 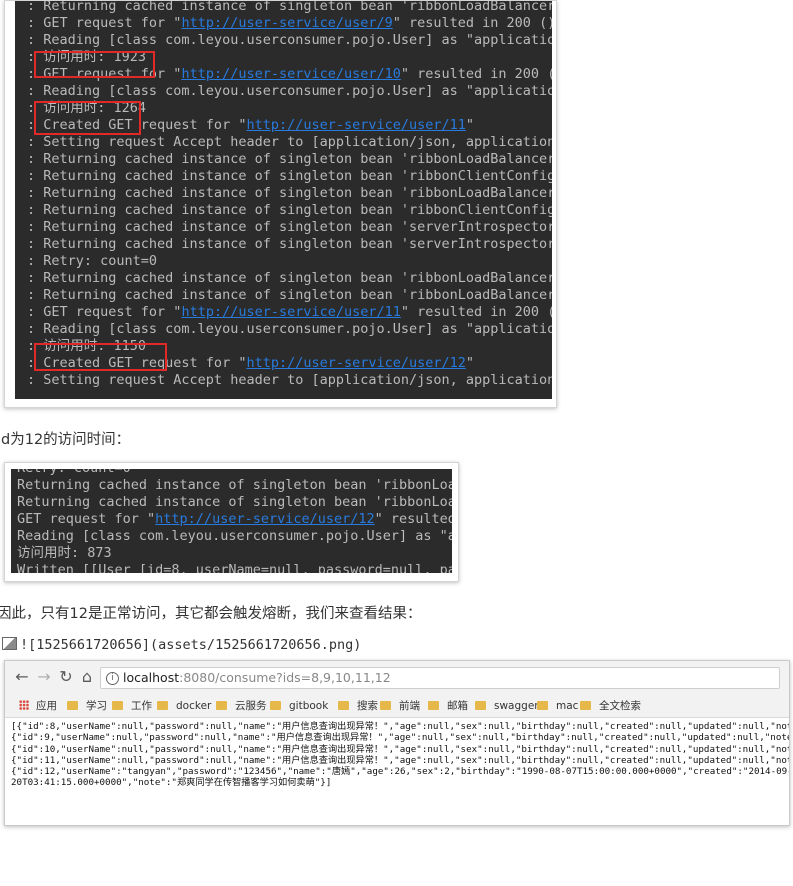 I want to click on bookmark-item: mac, so click(x=557, y=706).